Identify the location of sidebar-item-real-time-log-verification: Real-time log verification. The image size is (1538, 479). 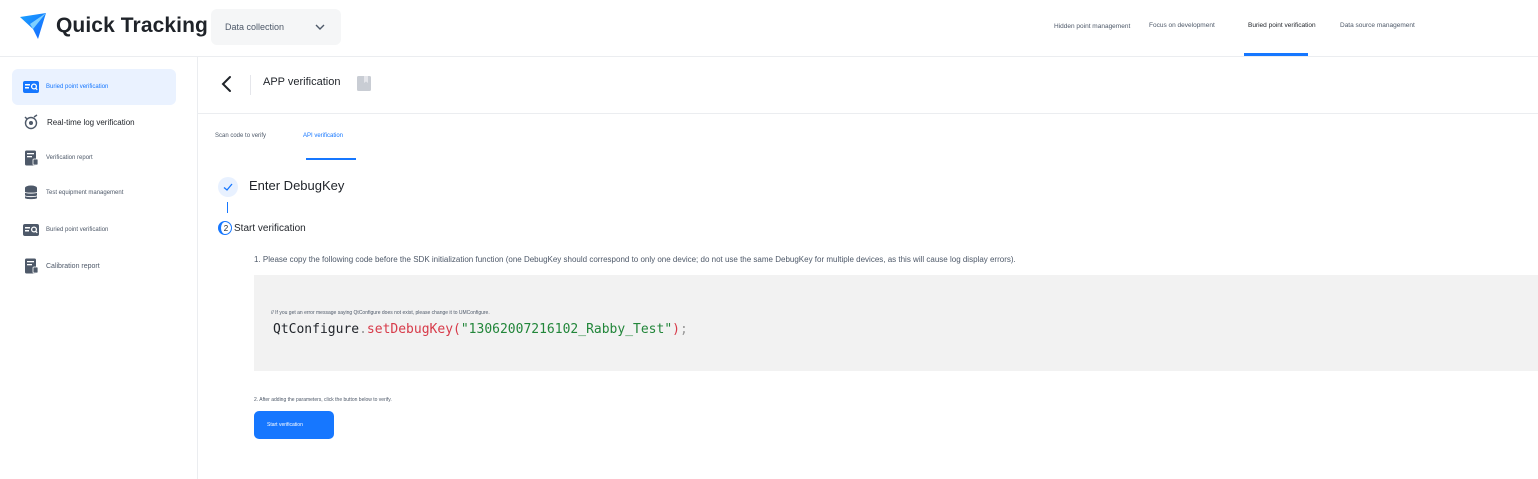
(94, 122).